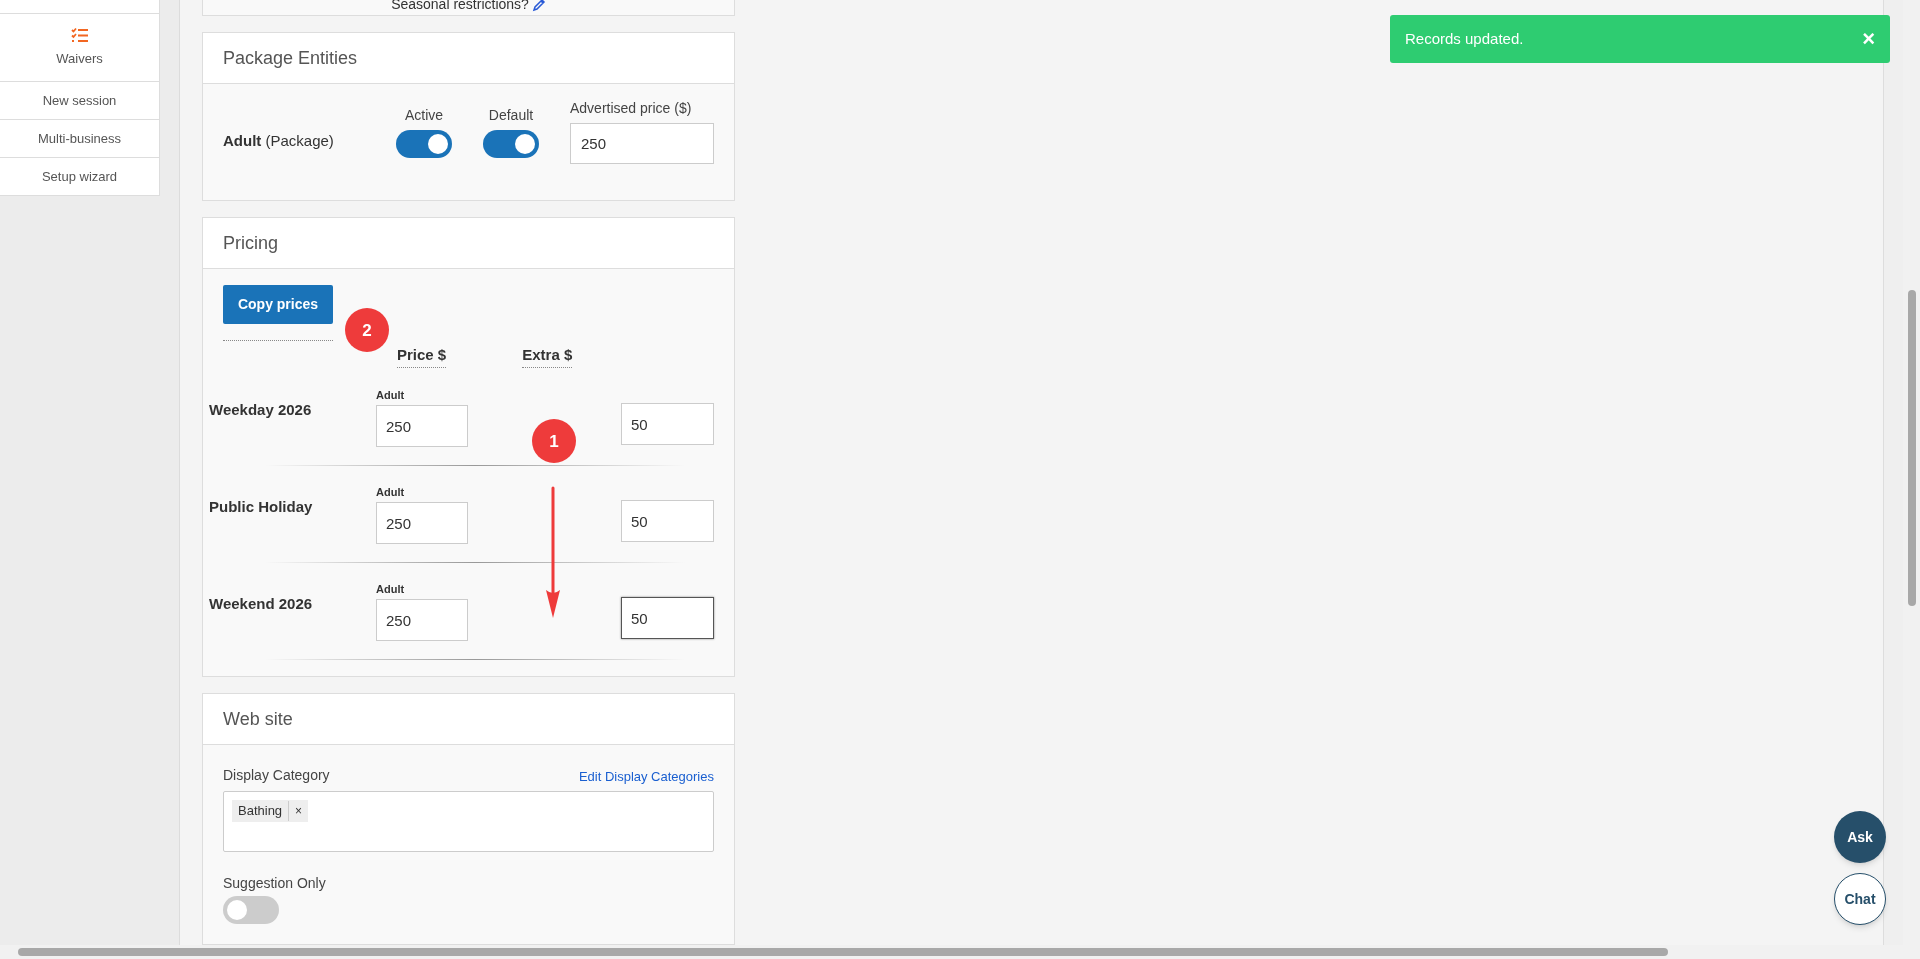 The width and height of the screenshot is (1920, 959). I want to click on copy-prices-button: Copy prices, so click(278, 304).